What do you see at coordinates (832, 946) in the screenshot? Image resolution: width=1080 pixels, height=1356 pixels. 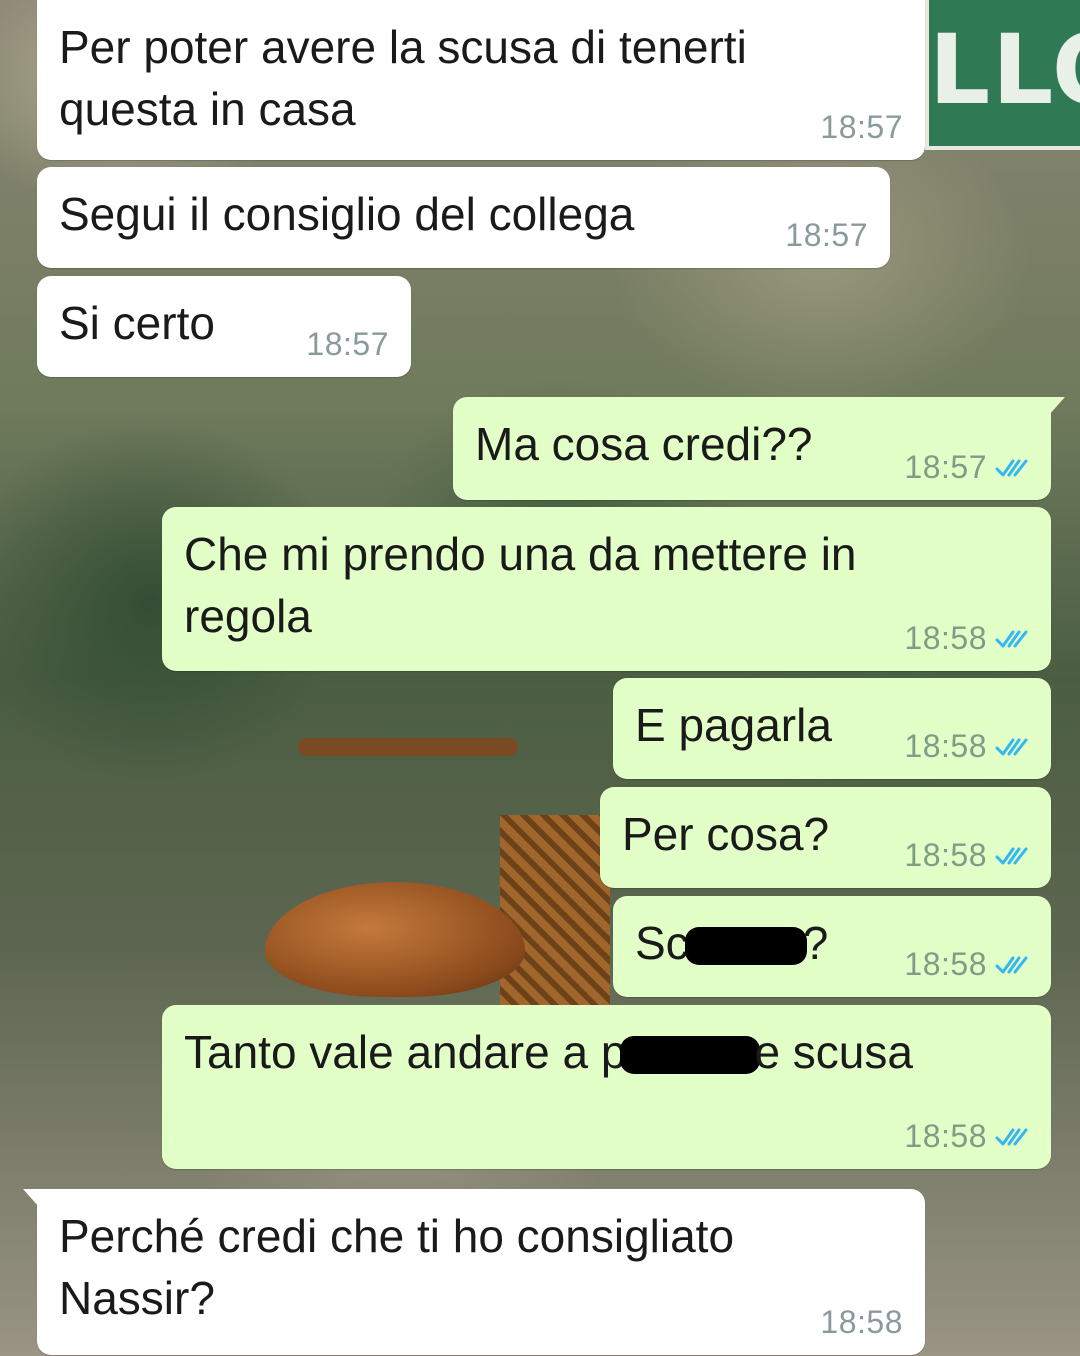 I see `message-outgoing: Sc? 18:58` at bounding box center [832, 946].